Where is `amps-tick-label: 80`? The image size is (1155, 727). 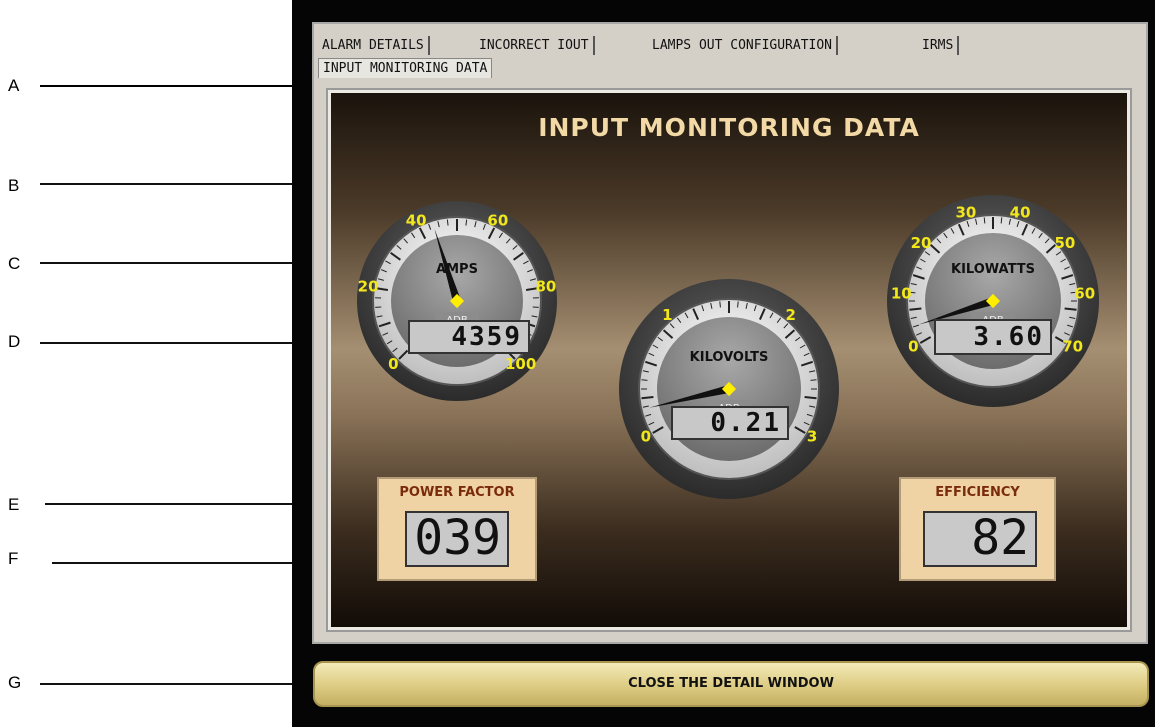 amps-tick-label: 80 is located at coordinates (545, 286).